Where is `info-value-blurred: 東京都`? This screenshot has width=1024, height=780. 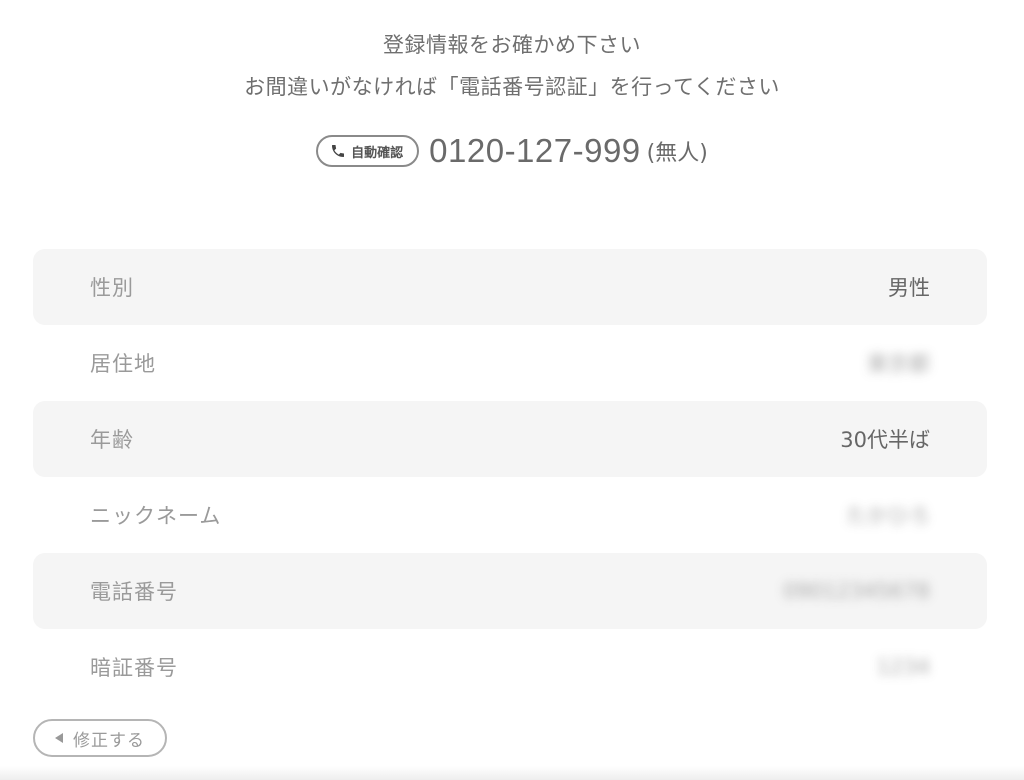
info-value-blurred: 東京都 is located at coordinates (898, 364).